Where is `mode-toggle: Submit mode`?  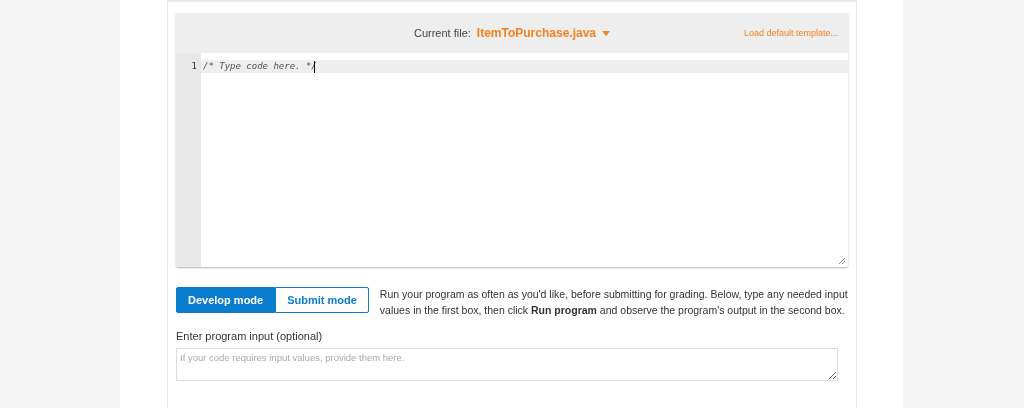 mode-toggle: Submit mode is located at coordinates (322, 300).